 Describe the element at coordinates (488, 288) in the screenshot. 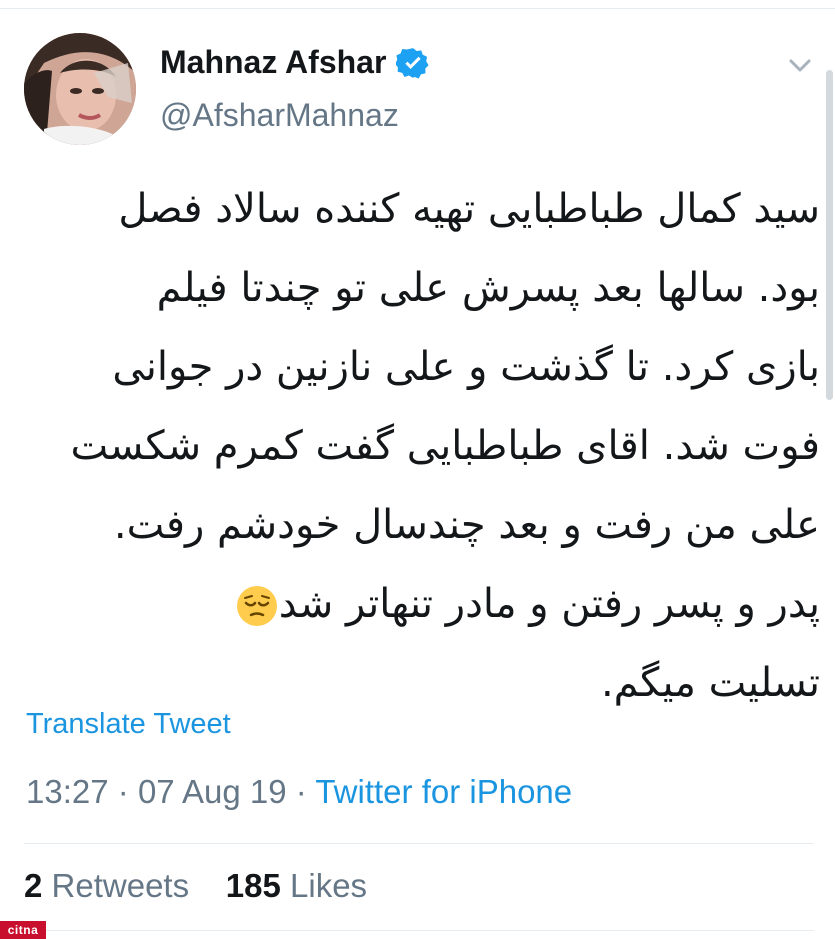

I see `tweet-line: بود. سالها بعد پسرش علی تو چندتا فیلم` at that location.